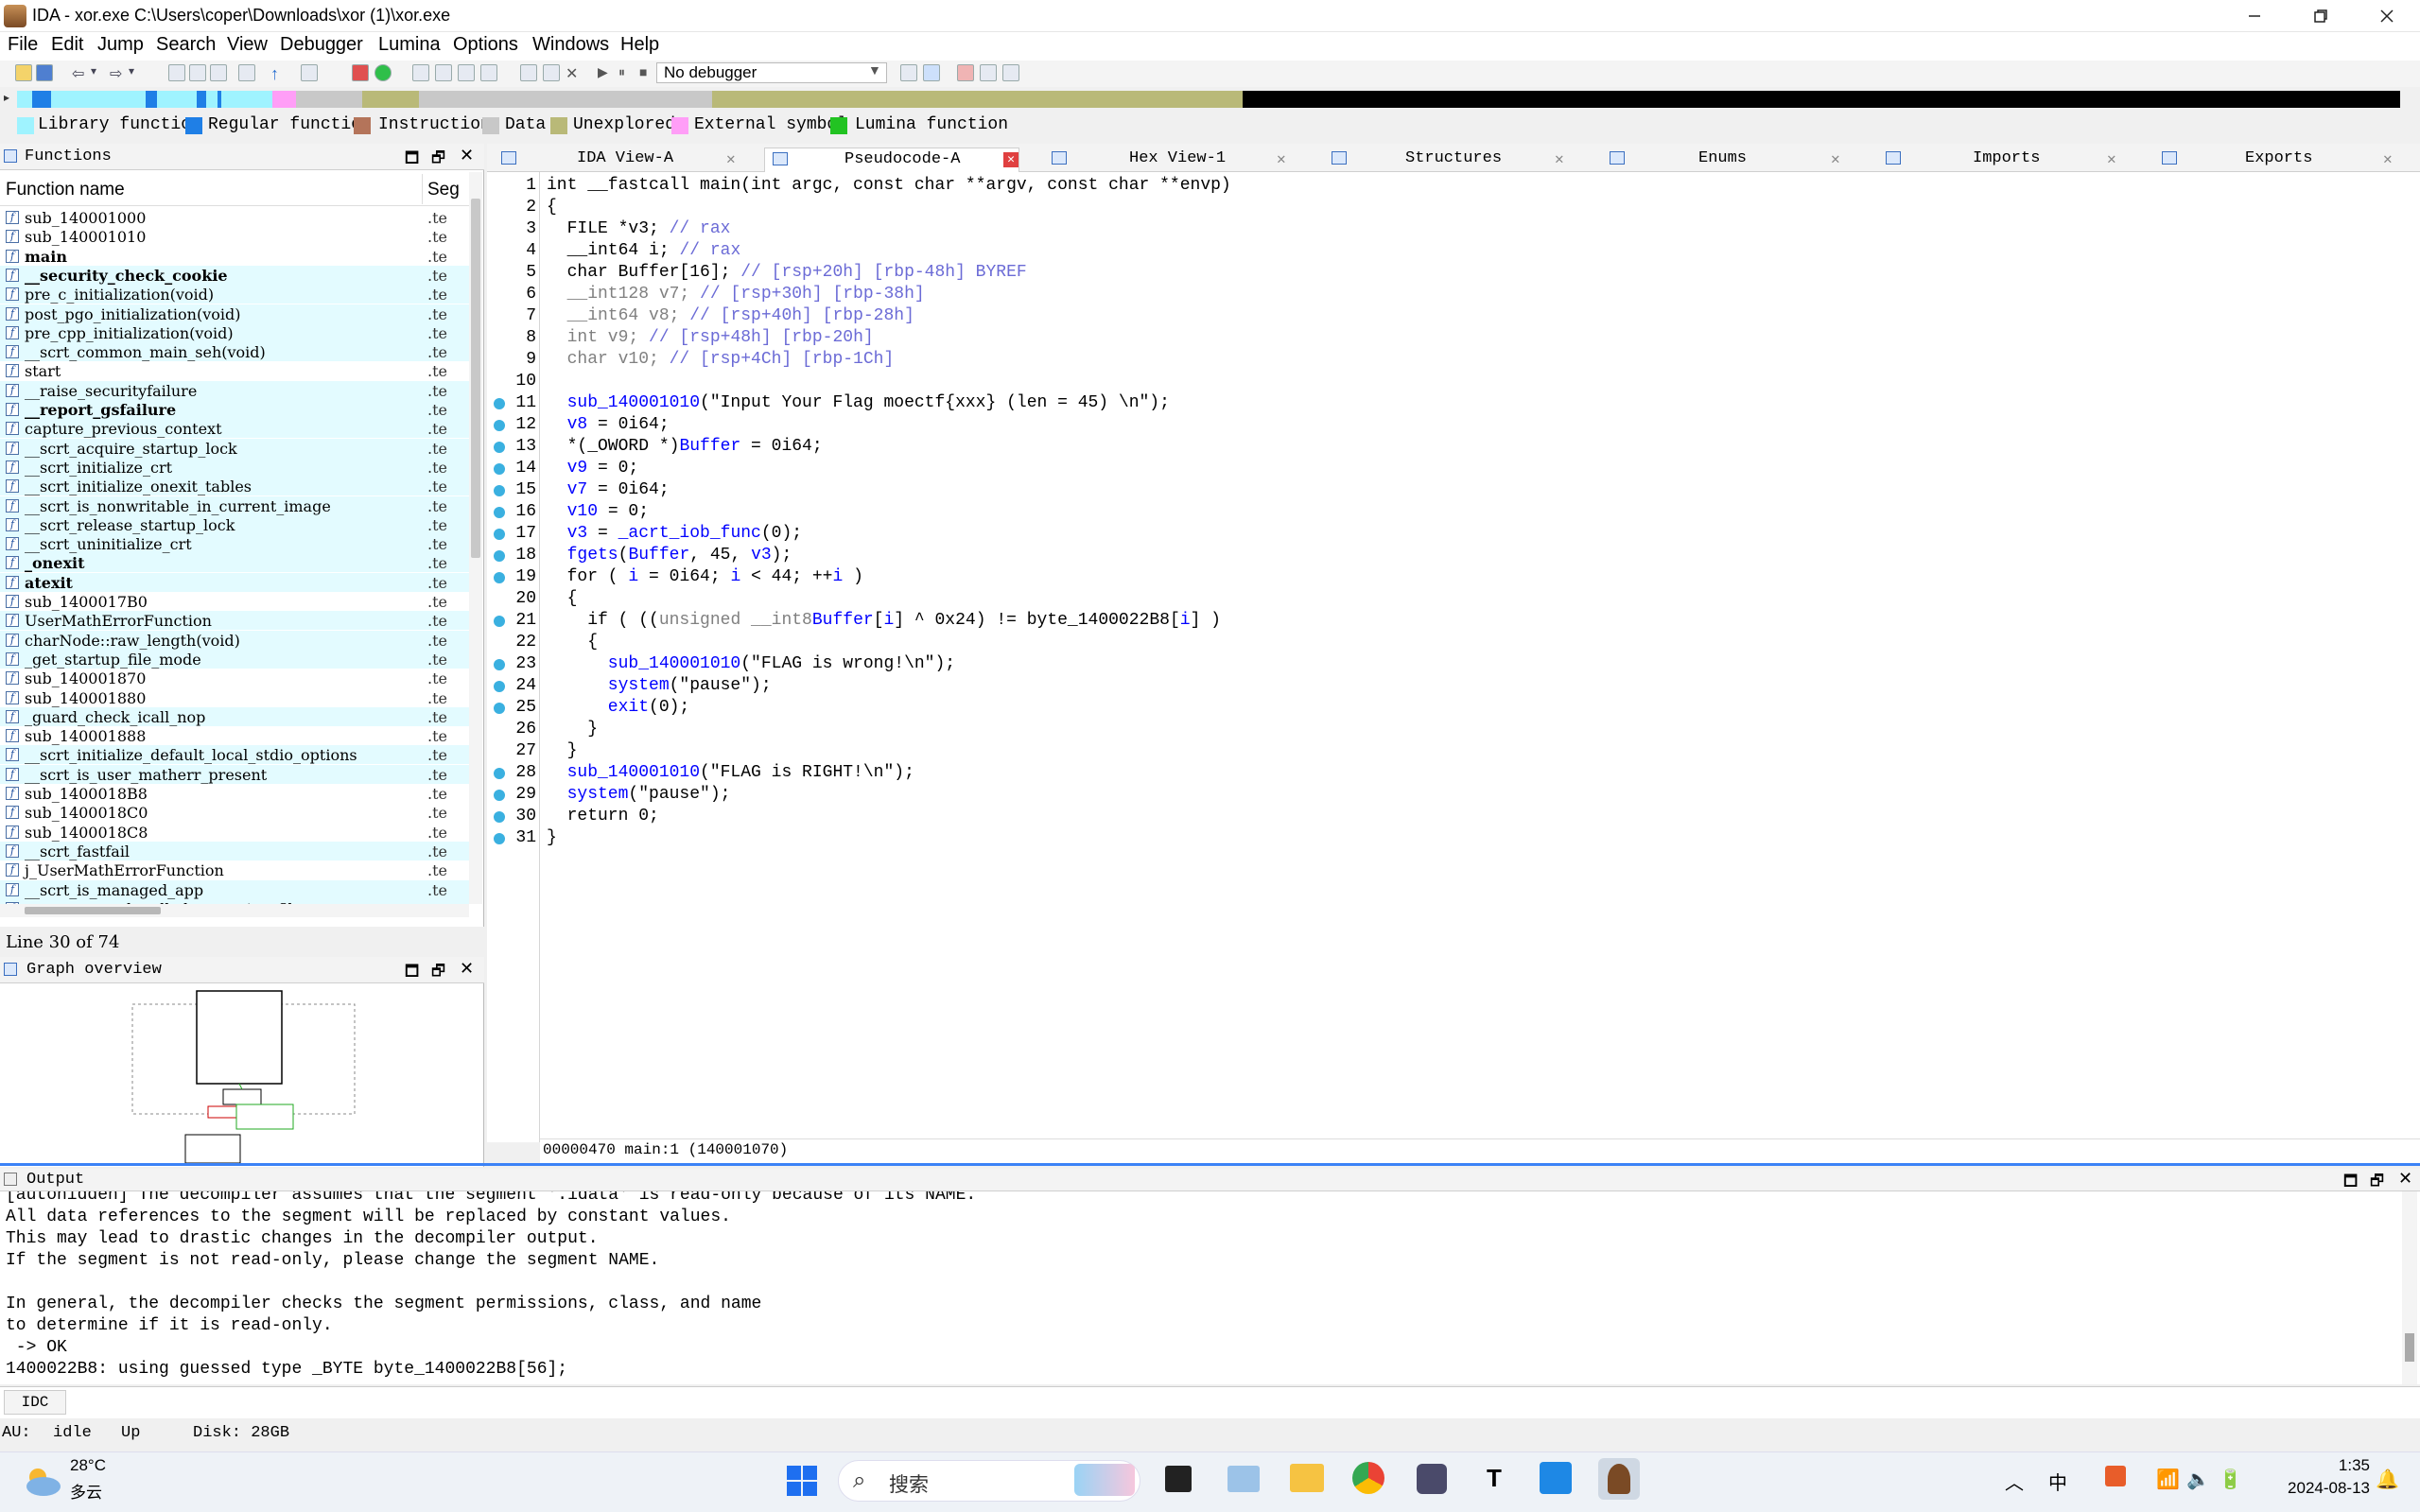 The image size is (2420, 1512). I want to click on tab-imports: Imports ✕, so click(2006, 160).